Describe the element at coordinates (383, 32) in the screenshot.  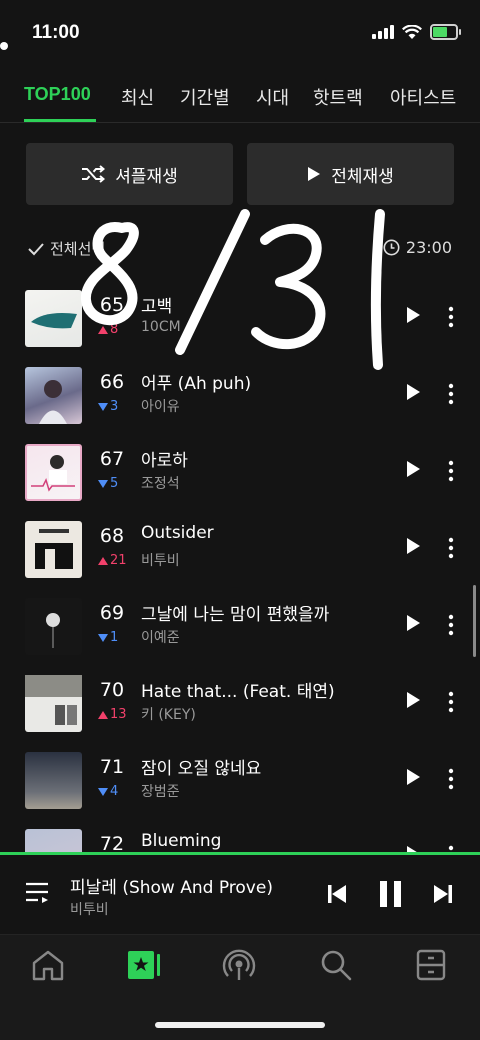
I see `signal-icon` at that location.